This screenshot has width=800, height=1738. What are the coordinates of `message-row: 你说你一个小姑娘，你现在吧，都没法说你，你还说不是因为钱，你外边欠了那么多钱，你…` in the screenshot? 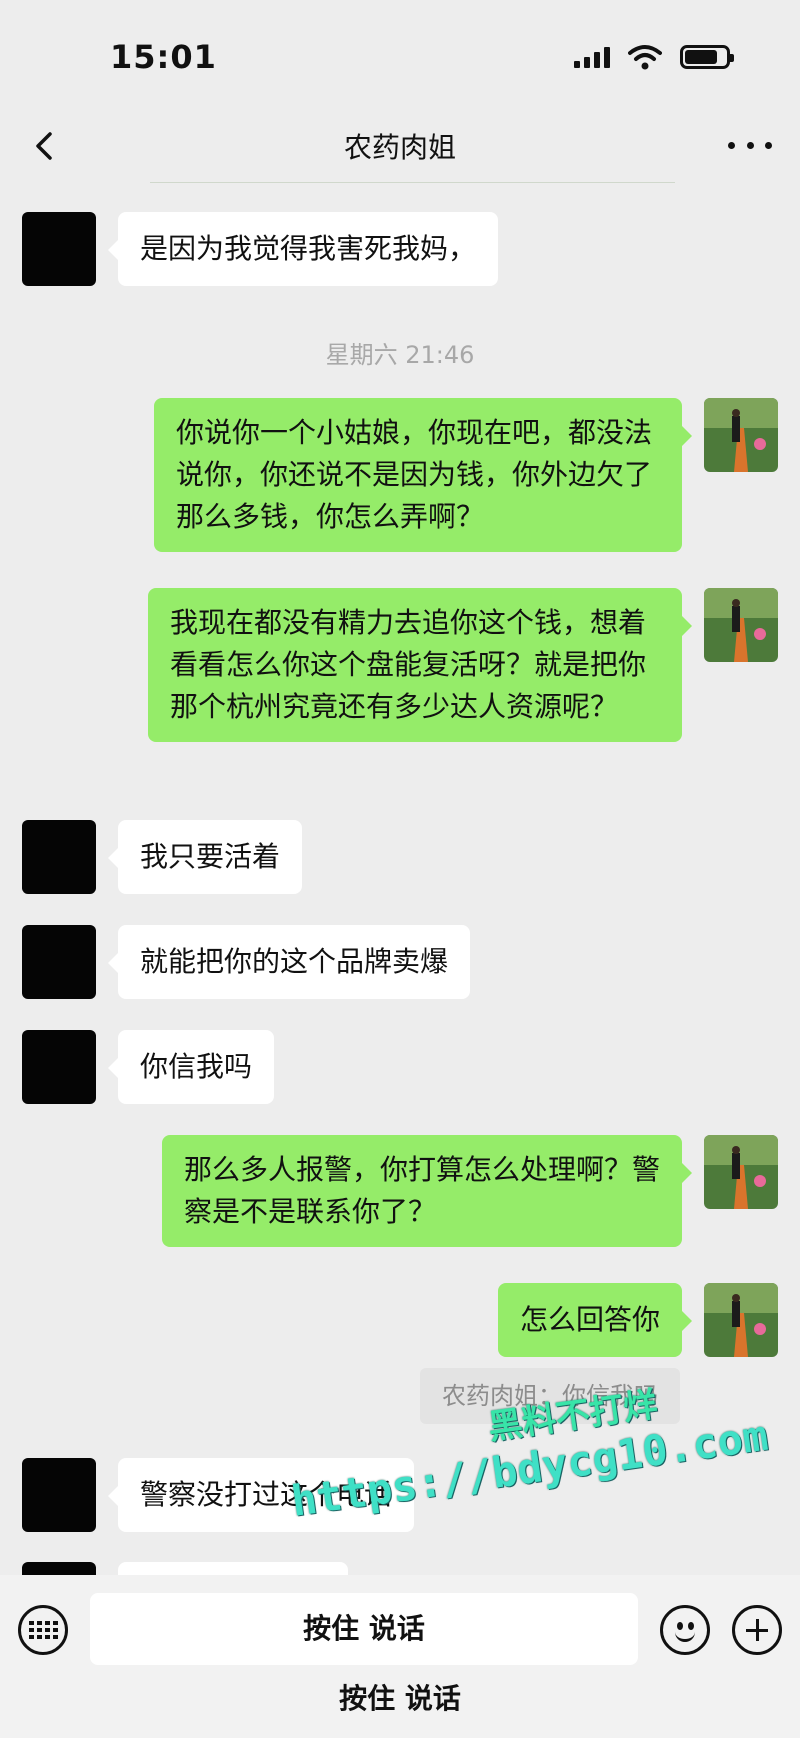 It's located at (466, 475).